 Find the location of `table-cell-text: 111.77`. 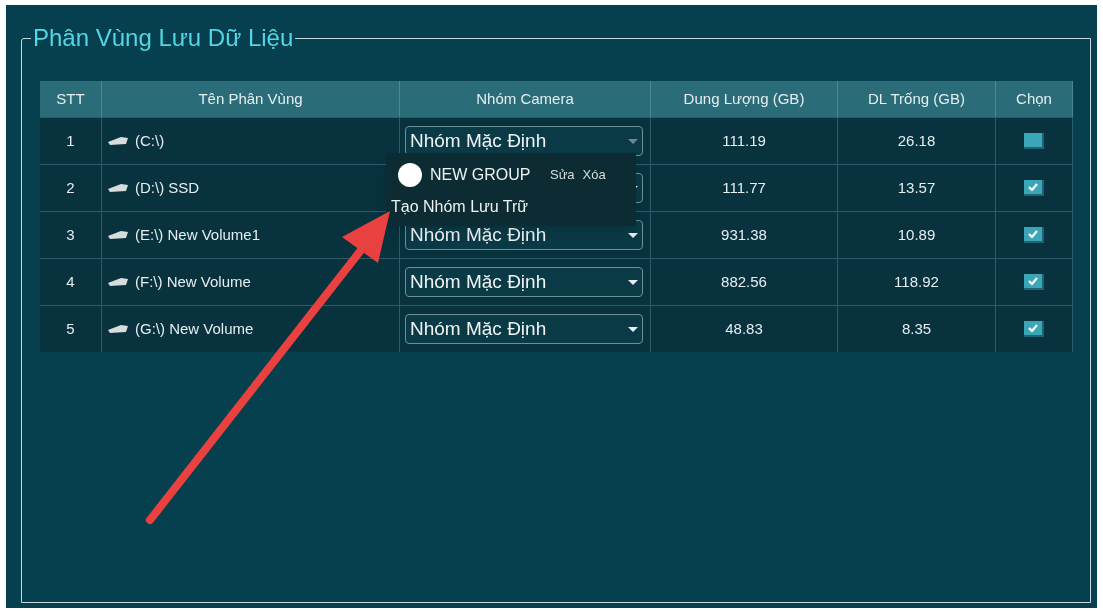

table-cell-text: 111.77 is located at coordinates (744, 187).